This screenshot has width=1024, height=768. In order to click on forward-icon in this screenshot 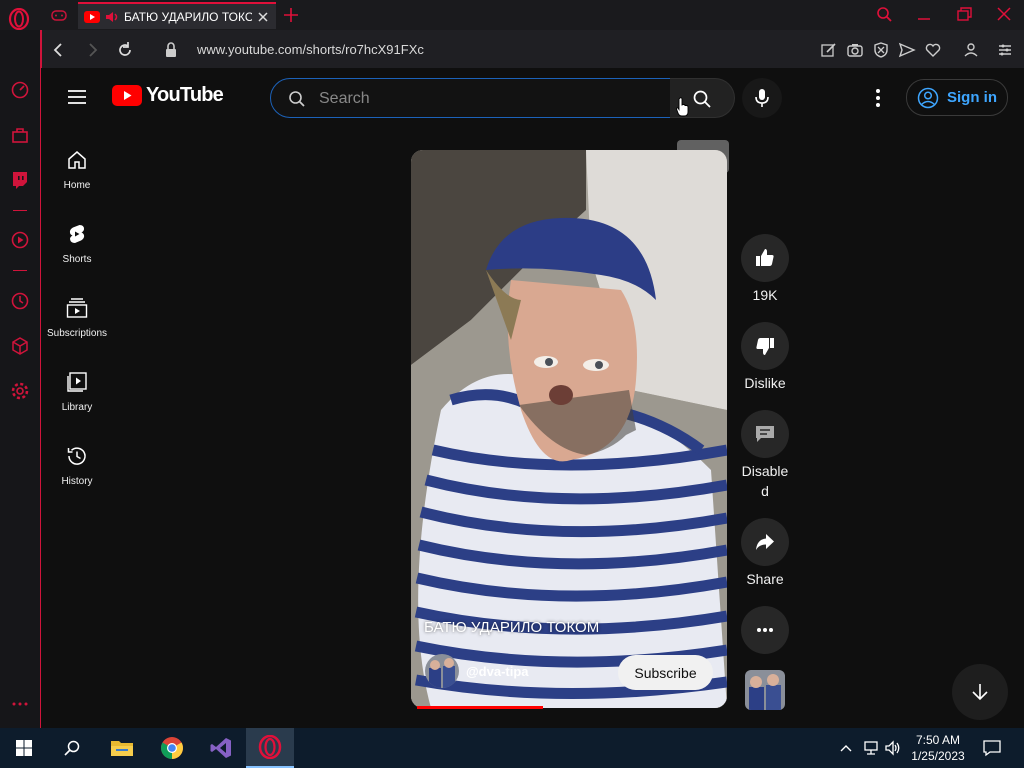, I will do `click(92, 50)`.